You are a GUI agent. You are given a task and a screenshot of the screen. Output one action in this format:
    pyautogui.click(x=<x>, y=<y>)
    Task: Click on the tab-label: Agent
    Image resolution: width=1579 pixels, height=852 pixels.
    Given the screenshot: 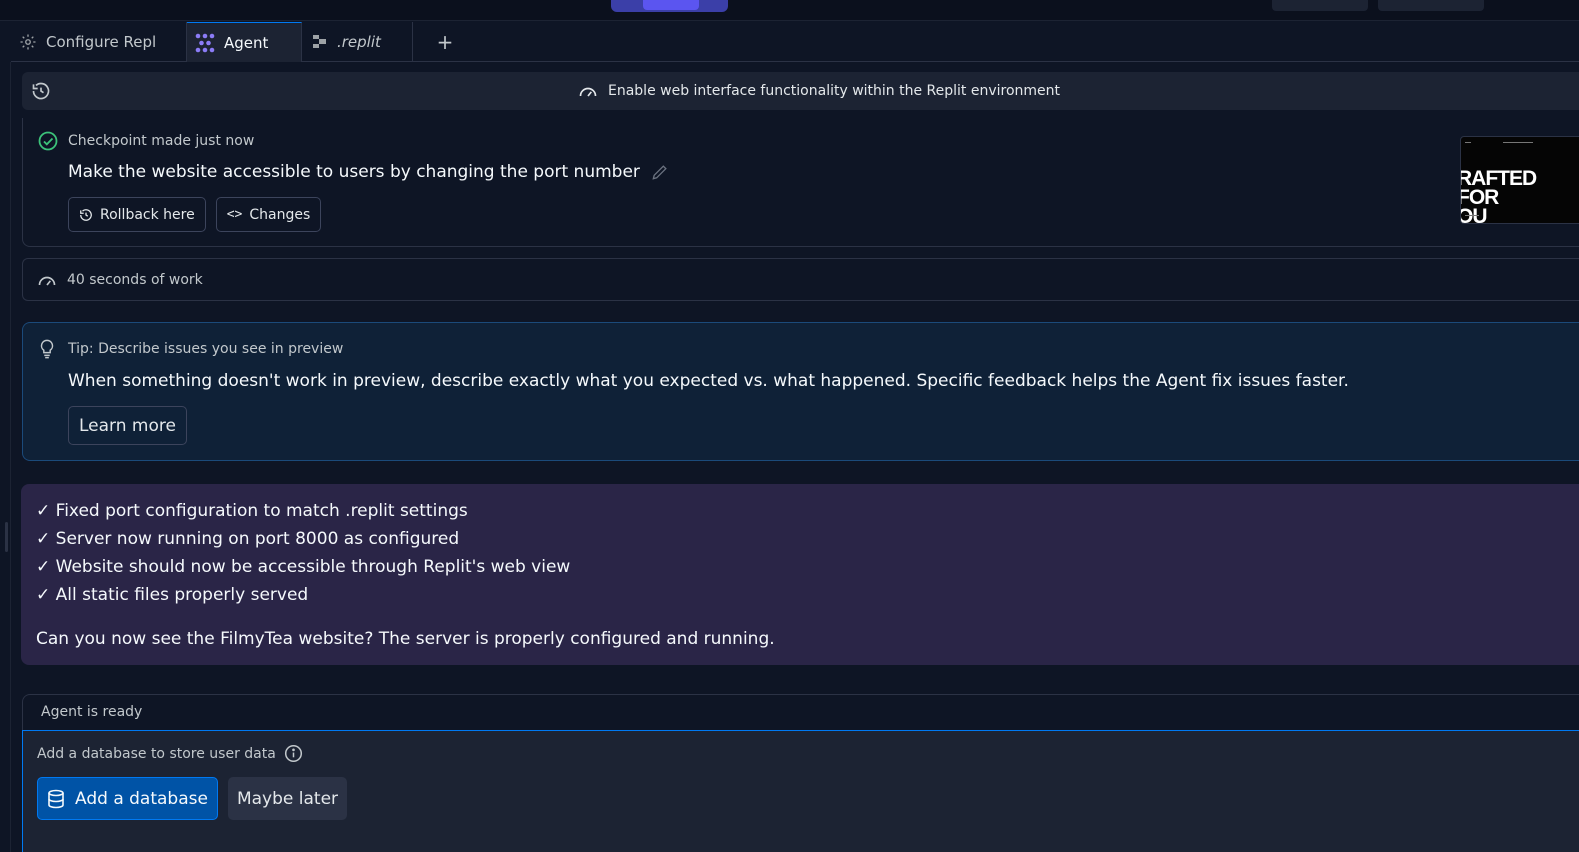 What is the action you would take?
    pyautogui.click(x=246, y=42)
    